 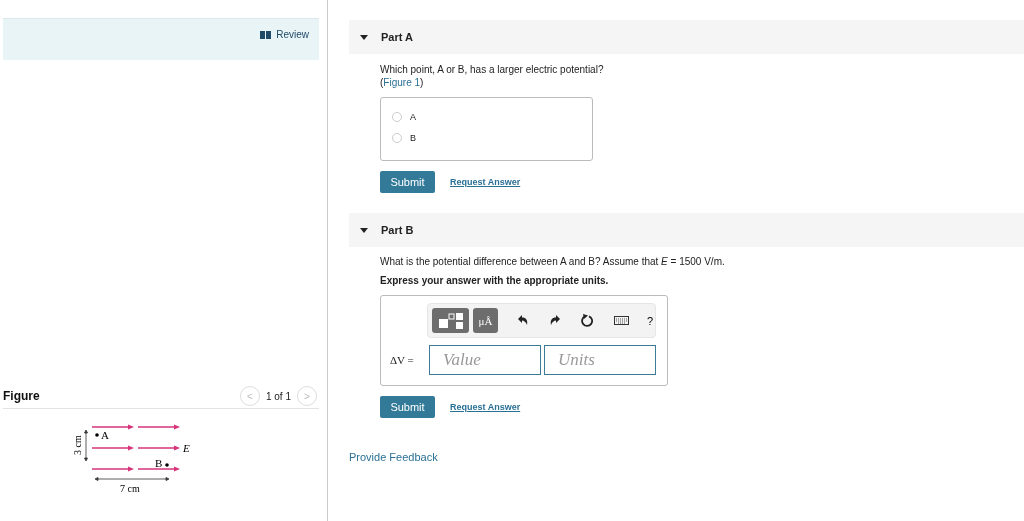 What do you see at coordinates (266, 34) in the screenshot?
I see `book-icon` at bounding box center [266, 34].